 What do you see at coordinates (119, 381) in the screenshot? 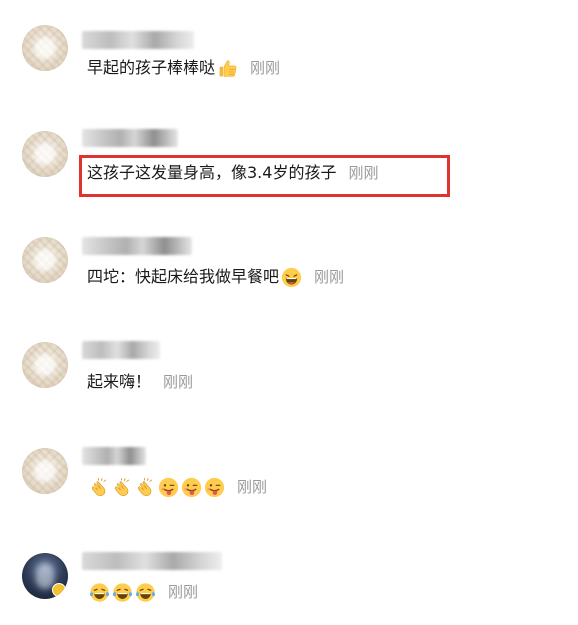
I see `comment-text: 起来嗨！` at bounding box center [119, 381].